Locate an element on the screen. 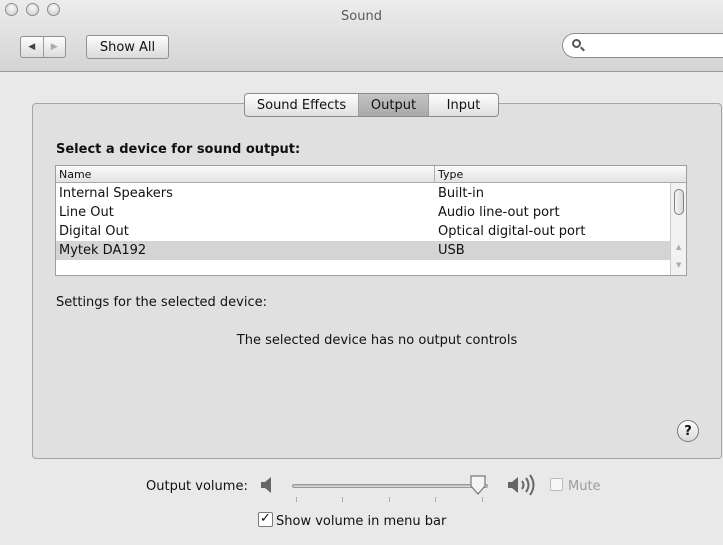 The image size is (723, 545). settings-label: Settings for the selected device: is located at coordinates (162, 302).